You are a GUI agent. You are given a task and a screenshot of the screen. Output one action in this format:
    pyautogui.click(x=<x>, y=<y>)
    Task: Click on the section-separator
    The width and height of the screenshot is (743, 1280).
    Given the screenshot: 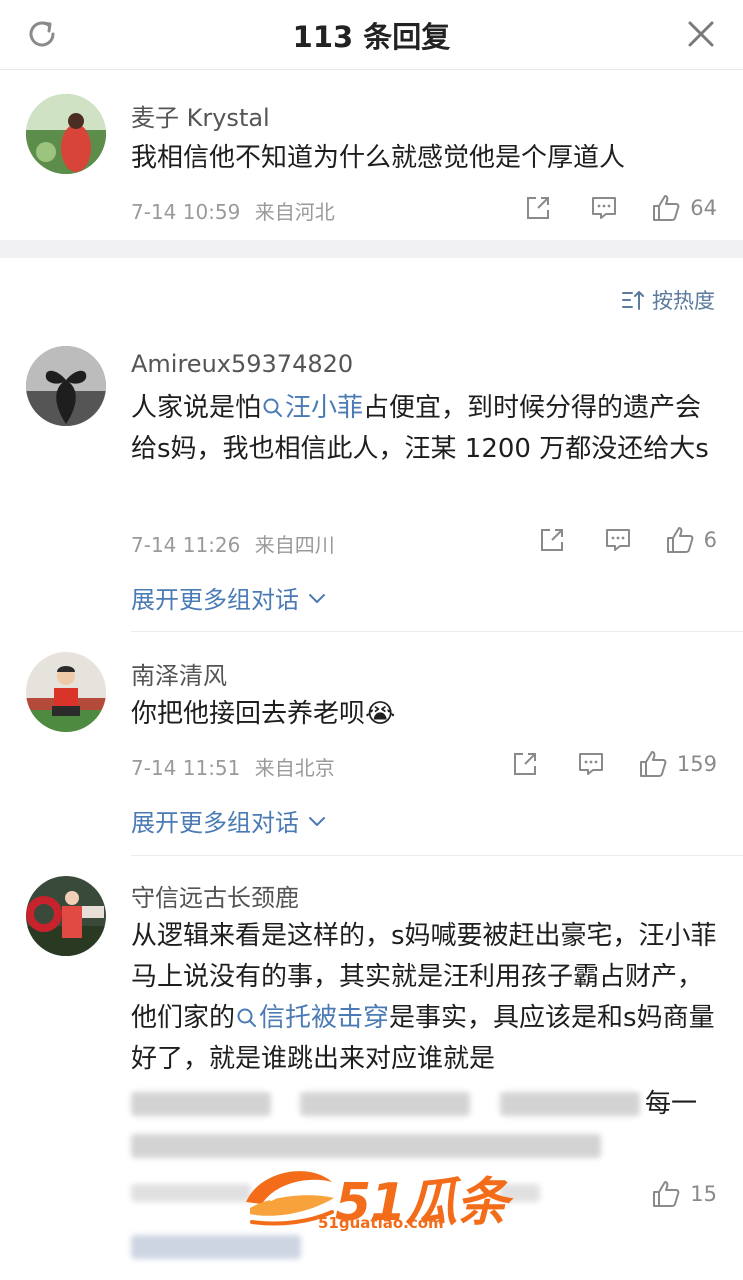 What is the action you would take?
    pyautogui.click(x=371, y=249)
    